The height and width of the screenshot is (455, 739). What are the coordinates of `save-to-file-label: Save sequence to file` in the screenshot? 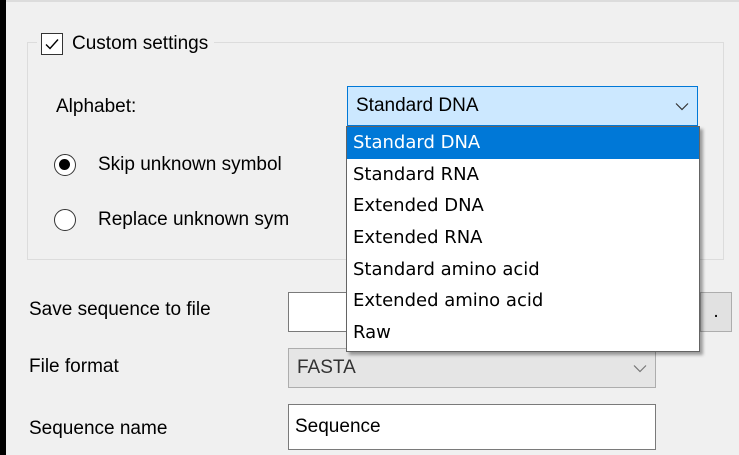 It's located at (120, 309).